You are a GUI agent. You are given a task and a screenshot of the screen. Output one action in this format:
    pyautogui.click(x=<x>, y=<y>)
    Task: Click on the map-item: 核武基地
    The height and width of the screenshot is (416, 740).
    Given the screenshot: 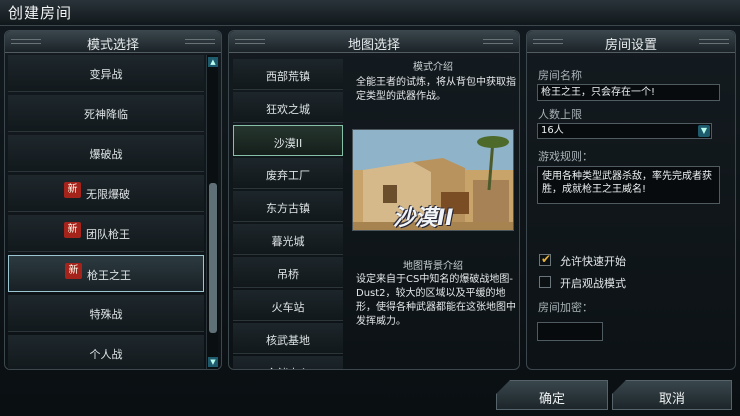 What is the action you would take?
    pyautogui.click(x=288, y=338)
    